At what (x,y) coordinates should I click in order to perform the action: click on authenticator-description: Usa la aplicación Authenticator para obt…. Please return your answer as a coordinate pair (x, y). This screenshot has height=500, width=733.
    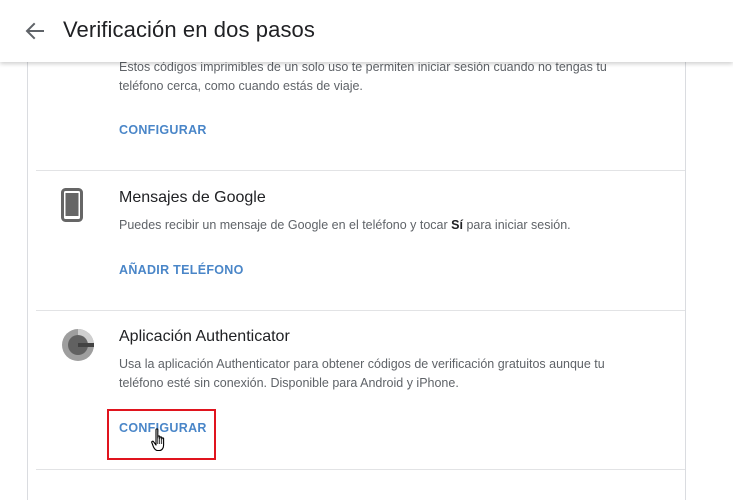
    Looking at the image, I should click on (362, 373).